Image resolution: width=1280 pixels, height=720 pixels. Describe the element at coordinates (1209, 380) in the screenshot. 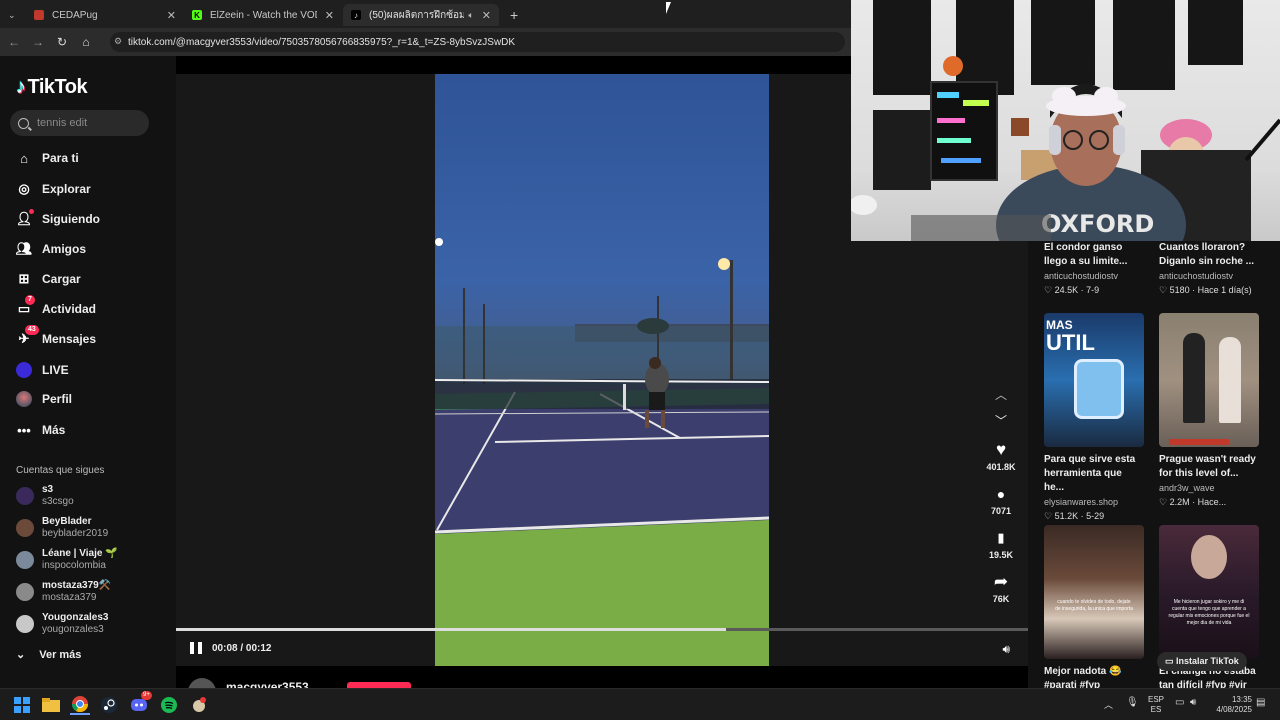

I see `video-thumbnail` at that location.